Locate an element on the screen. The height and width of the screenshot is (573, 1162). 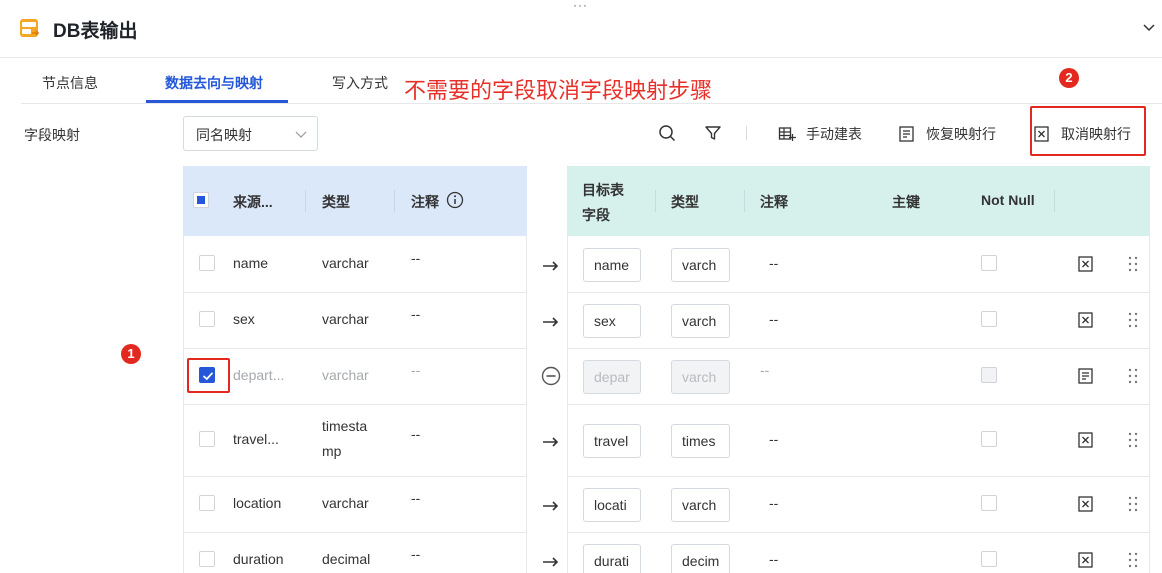
source-field-type: decimal is located at coordinates (346, 559).